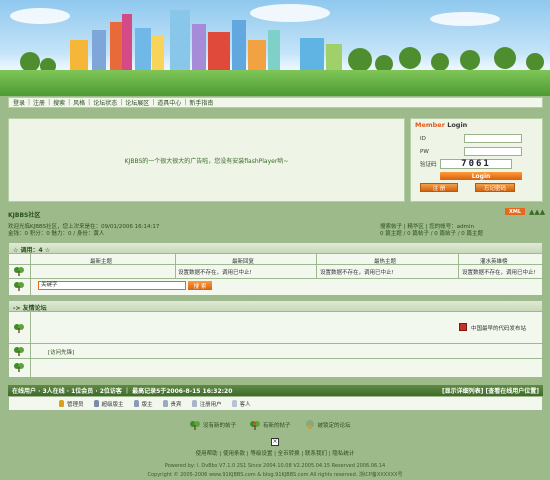 This screenshot has width=550, height=480. I want to click on pw-row: PW, so click(471, 151).